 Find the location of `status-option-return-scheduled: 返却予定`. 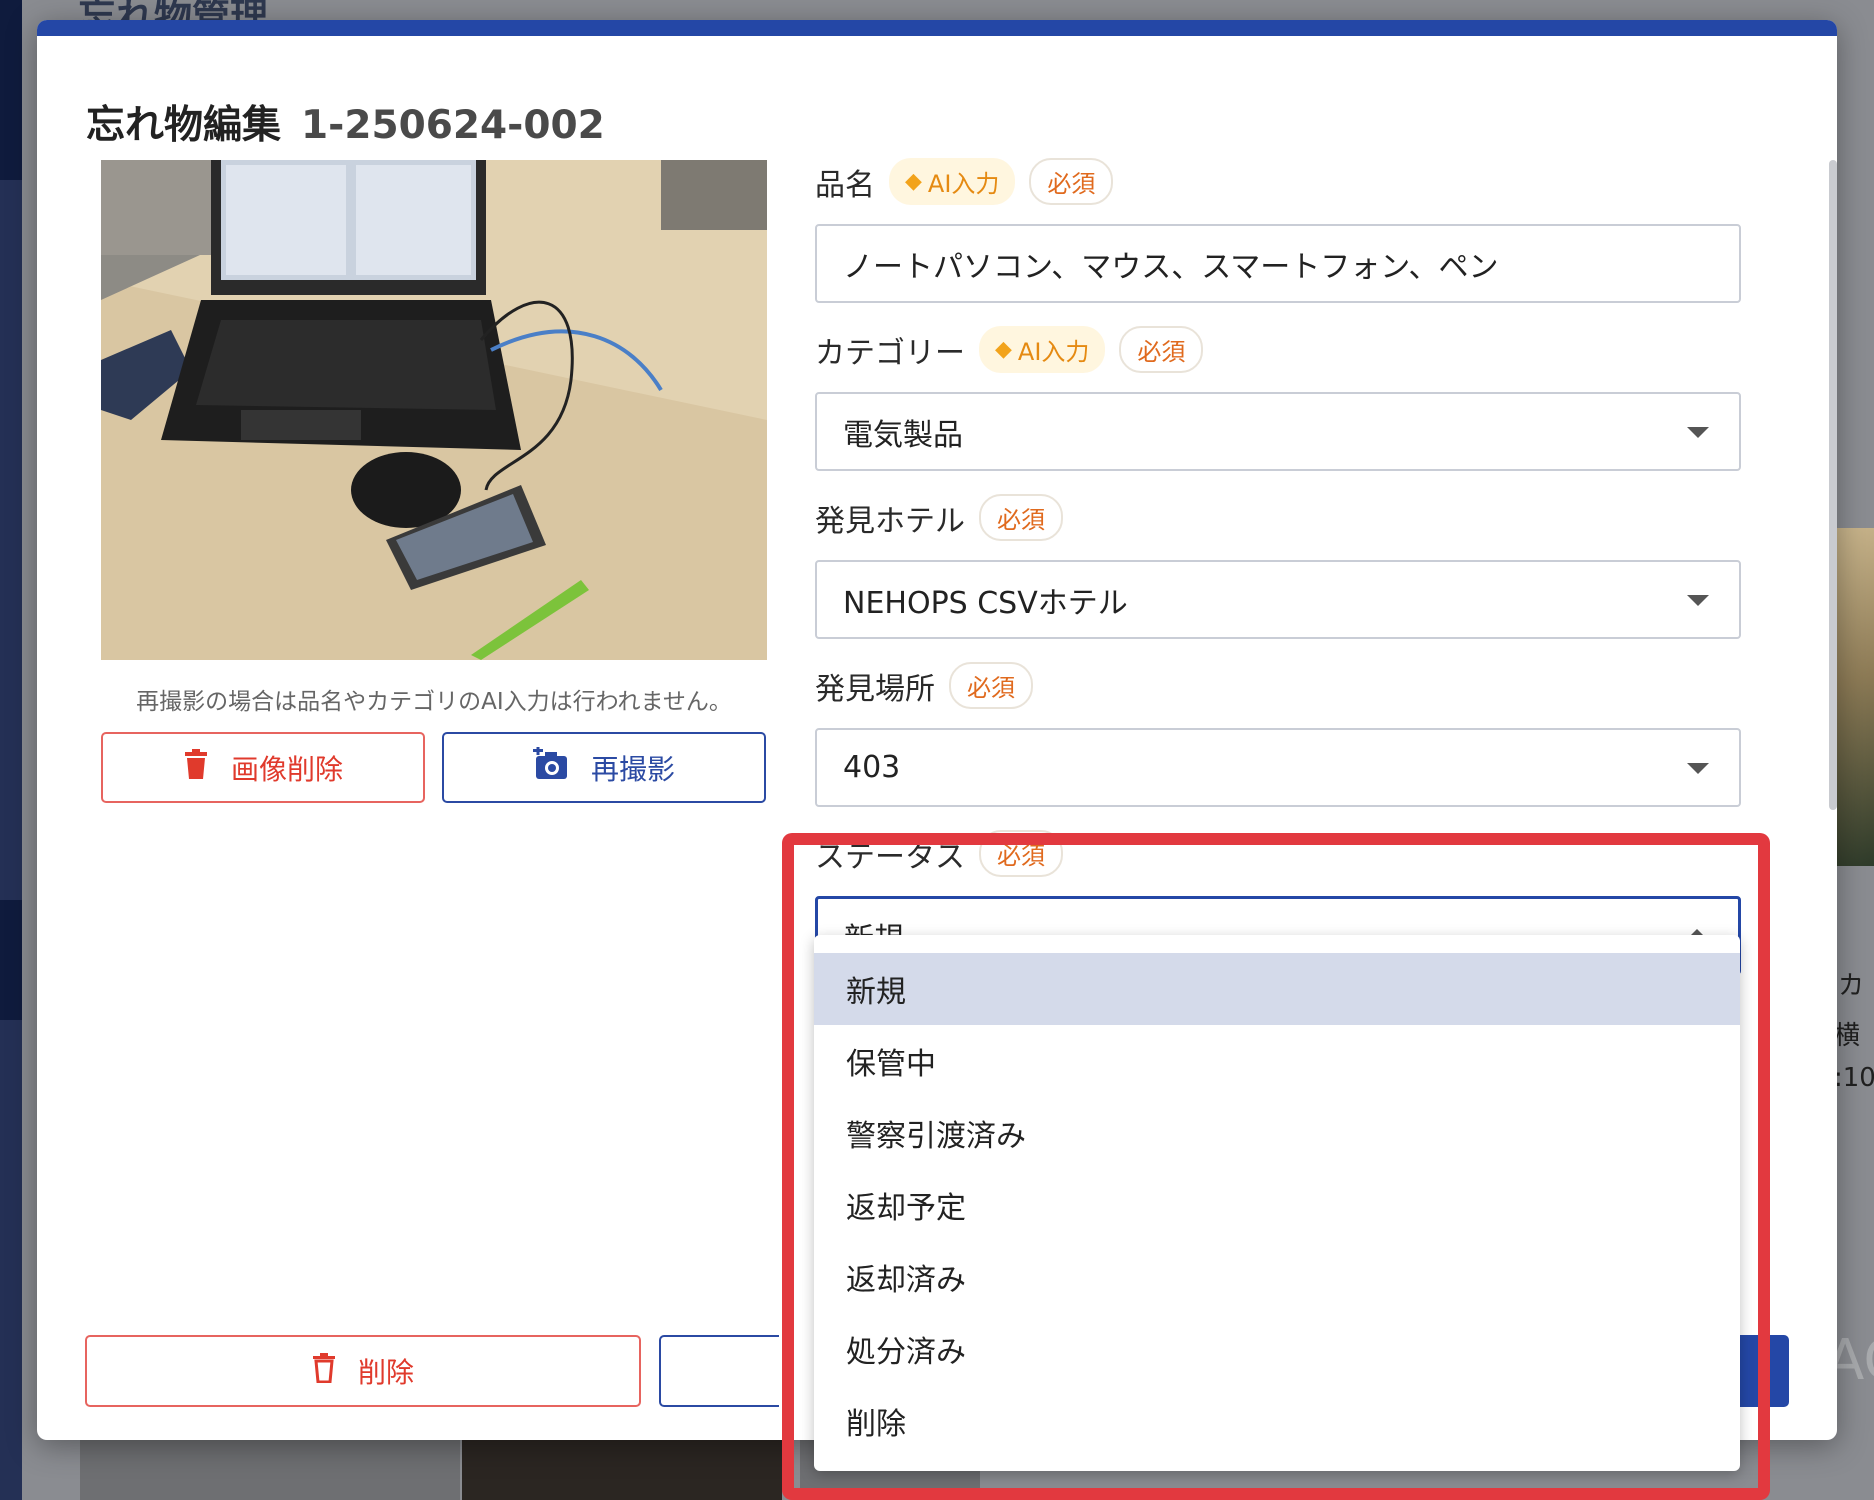

status-option-return-scheduled: 返却予定 is located at coordinates (1277, 1205).